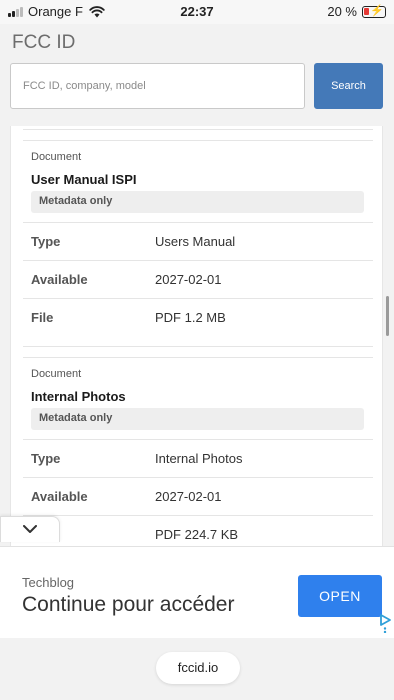 The height and width of the screenshot is (700, 394). I want to click on site-header: FCC ID Search, so click(197, 75).